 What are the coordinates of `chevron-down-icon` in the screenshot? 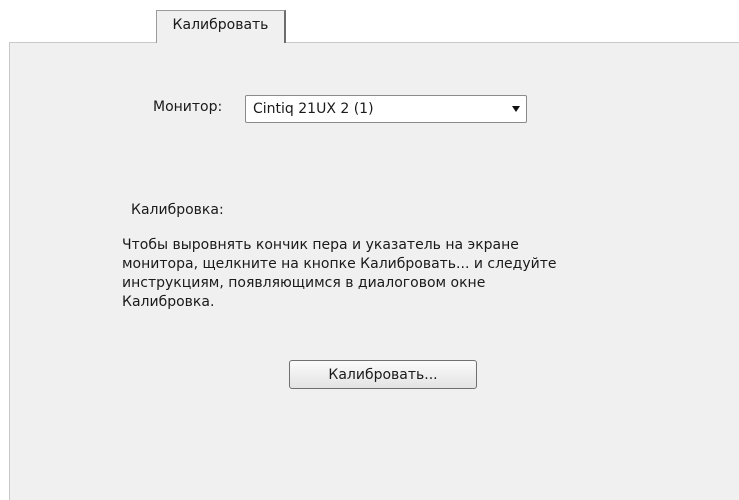 It's located at (516, 109).